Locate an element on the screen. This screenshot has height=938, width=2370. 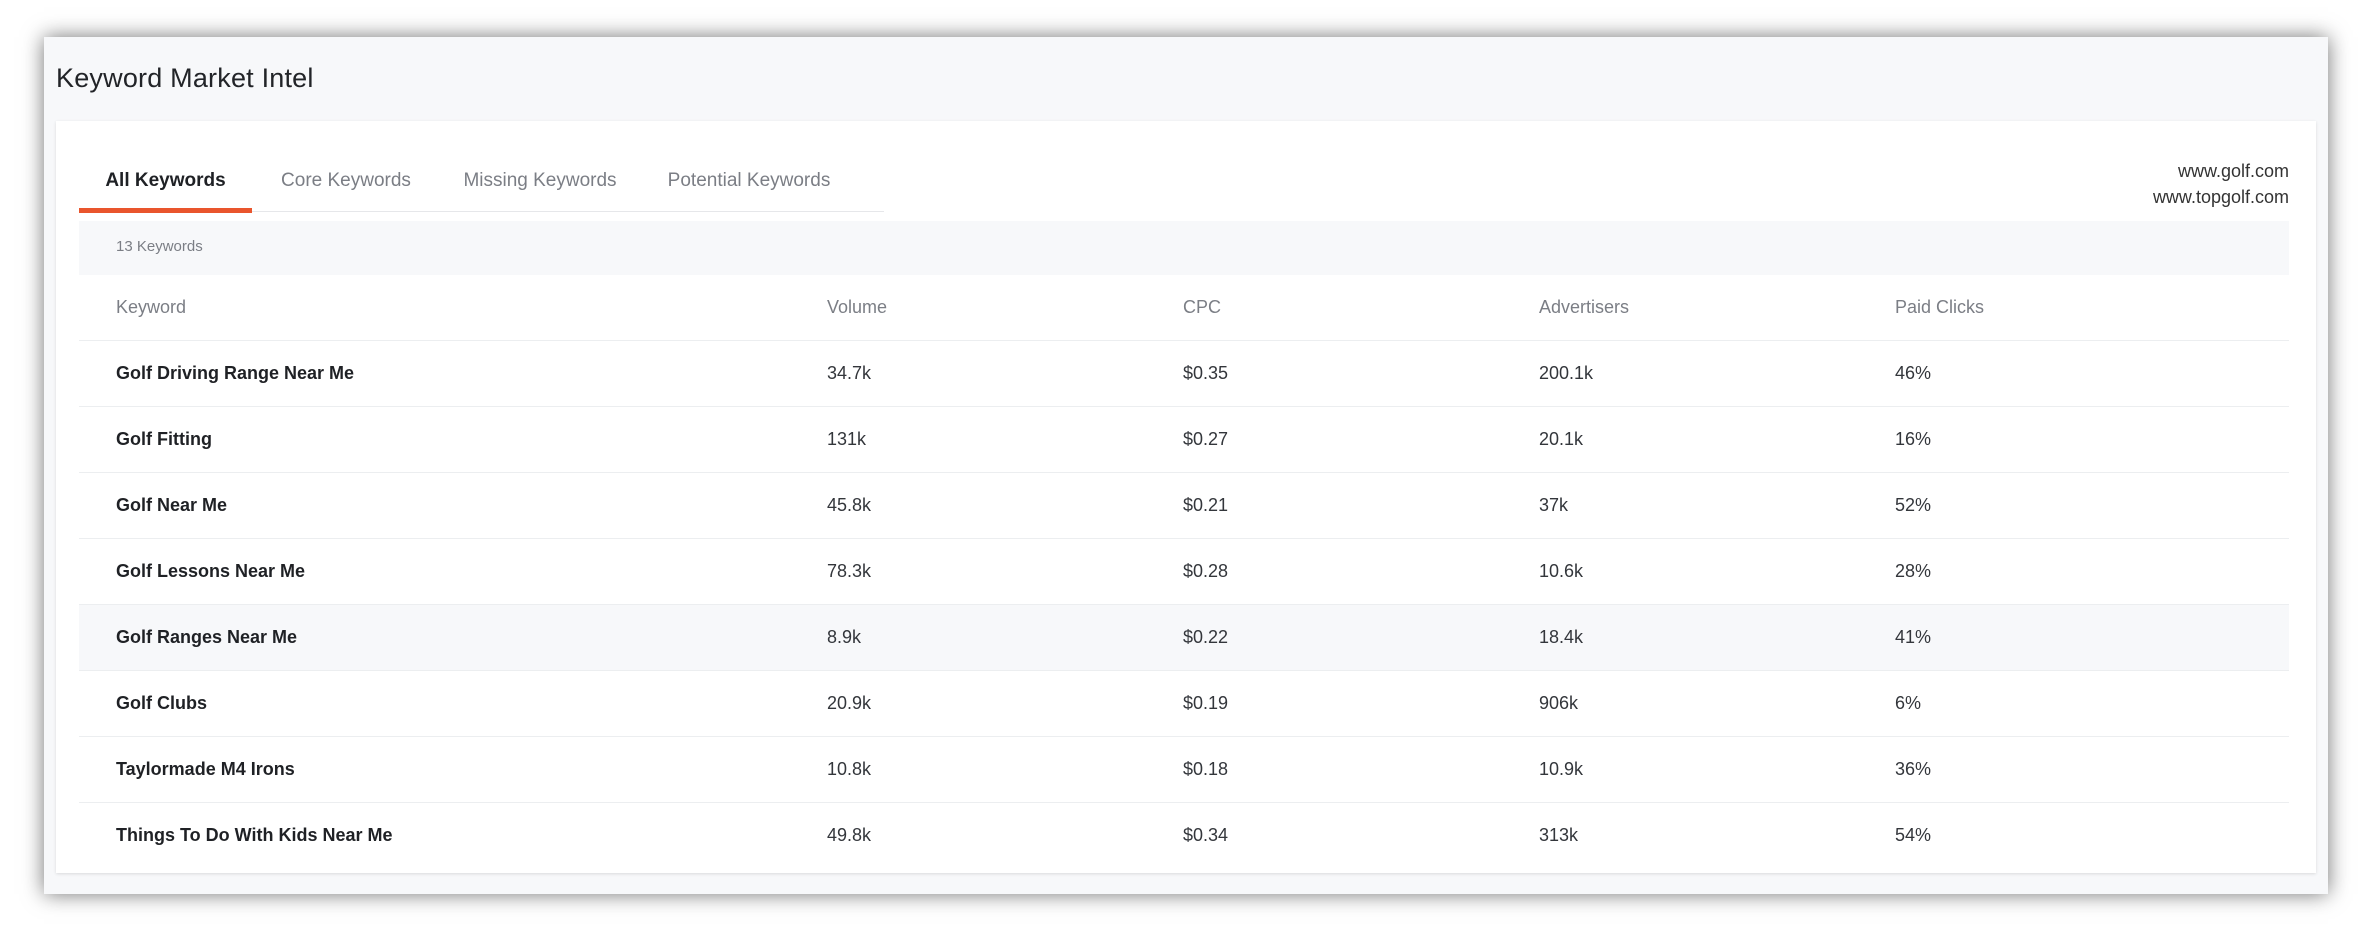
keyword-cell: Golf Fitting is located at coordinates (434, 439).